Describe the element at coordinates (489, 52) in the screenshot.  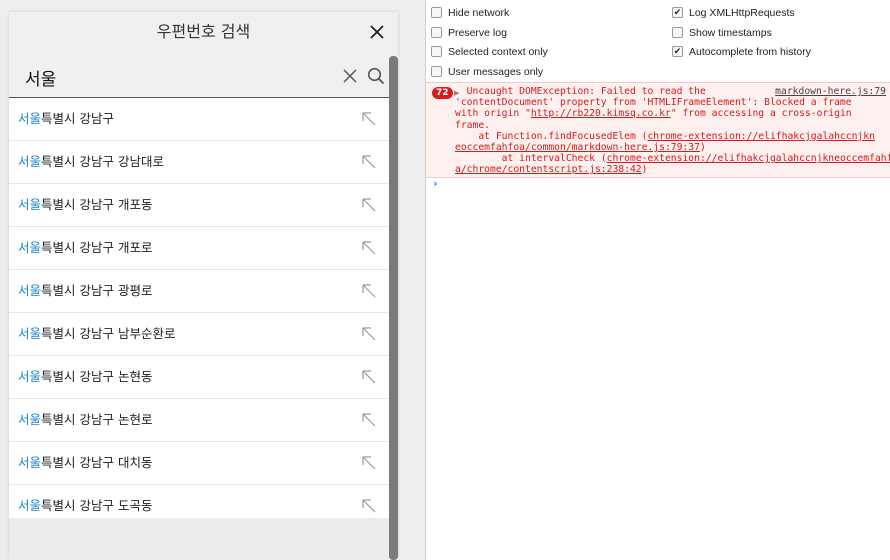
I see `setting-selected-context-only: Selected context only` at that location.